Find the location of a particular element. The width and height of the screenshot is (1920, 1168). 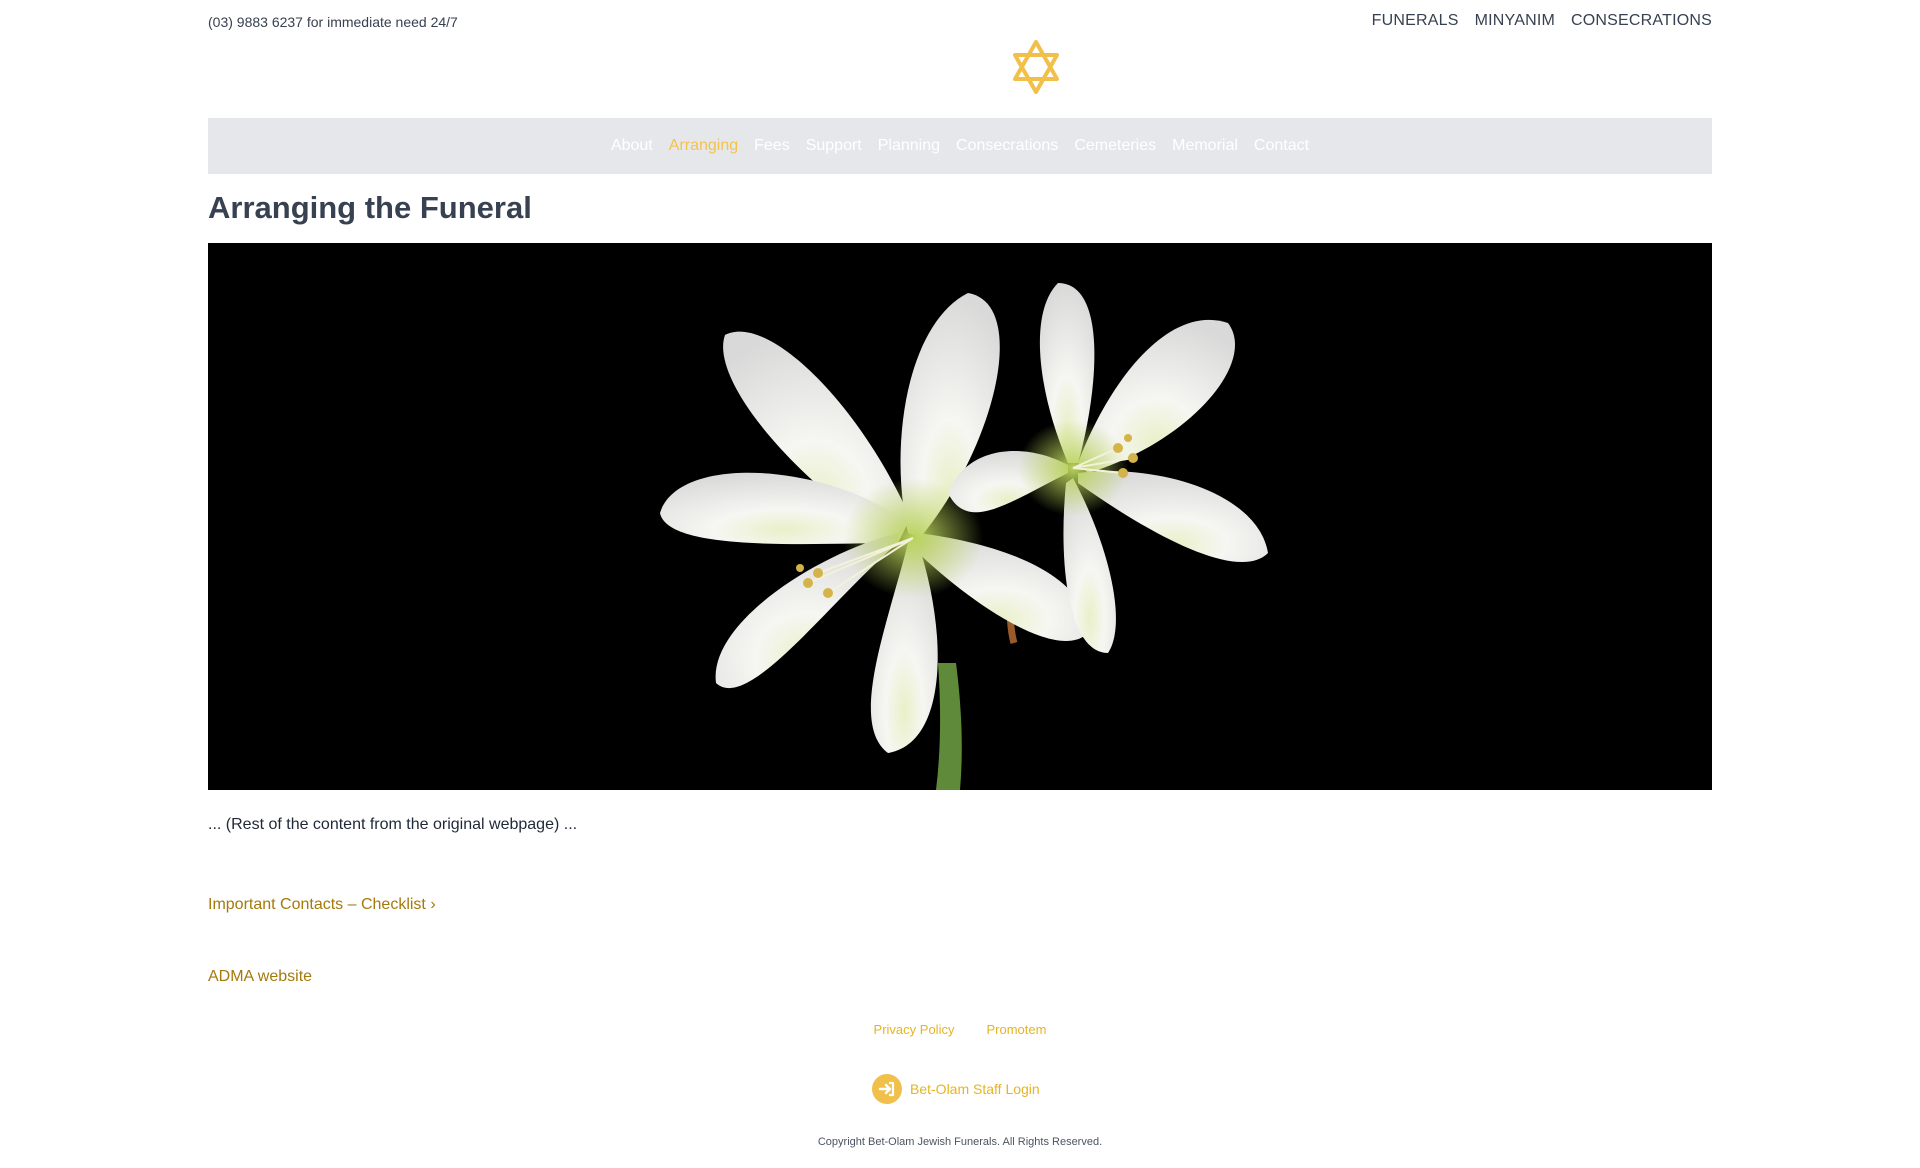

top-link-funerals: FUNERALS is located at coordinates (1415, 21).